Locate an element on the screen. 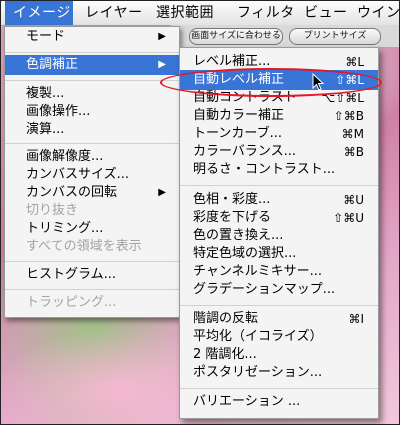  menu-item-rotate-canvas: カンバスの回転 ▶ is located at coordinates (92, 193).